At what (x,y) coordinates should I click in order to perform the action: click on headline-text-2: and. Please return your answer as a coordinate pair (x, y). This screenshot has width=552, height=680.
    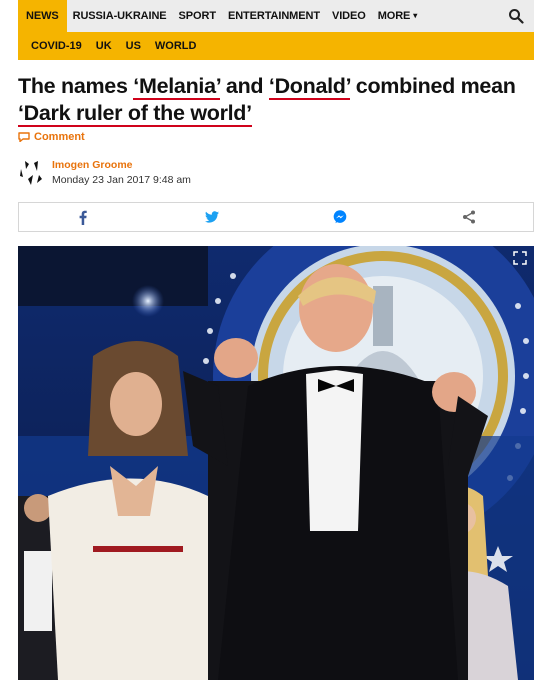
    Looking at the image, I should click on (244, 86).